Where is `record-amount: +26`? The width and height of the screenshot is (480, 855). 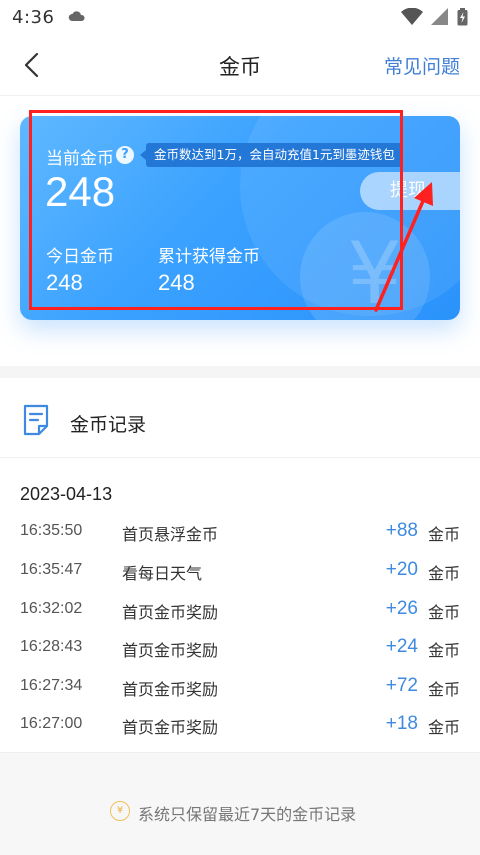
record-amount: +26 is located at coordinates (401, 608).